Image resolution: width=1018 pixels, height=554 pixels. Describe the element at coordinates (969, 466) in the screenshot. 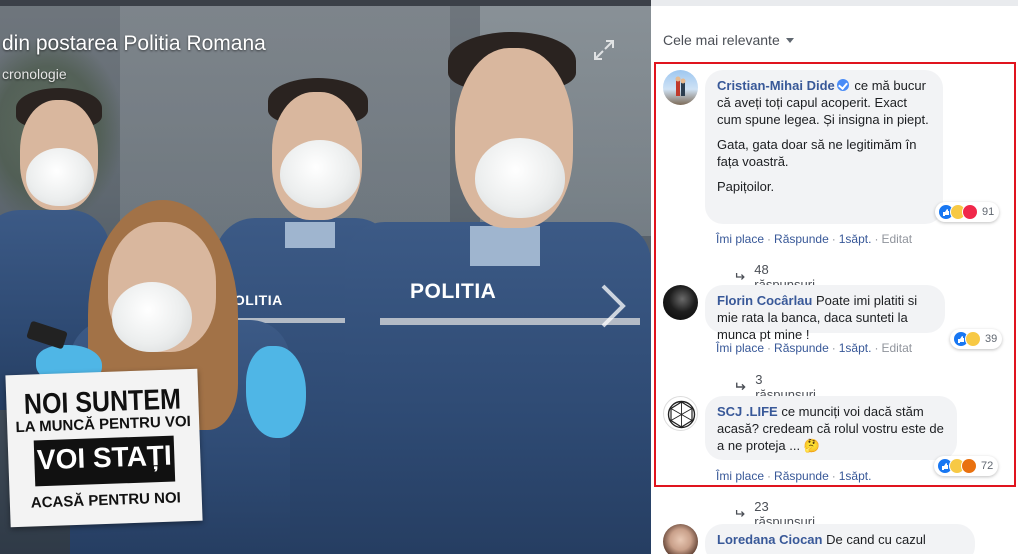

I see `angry-reaction-icon` at that location.